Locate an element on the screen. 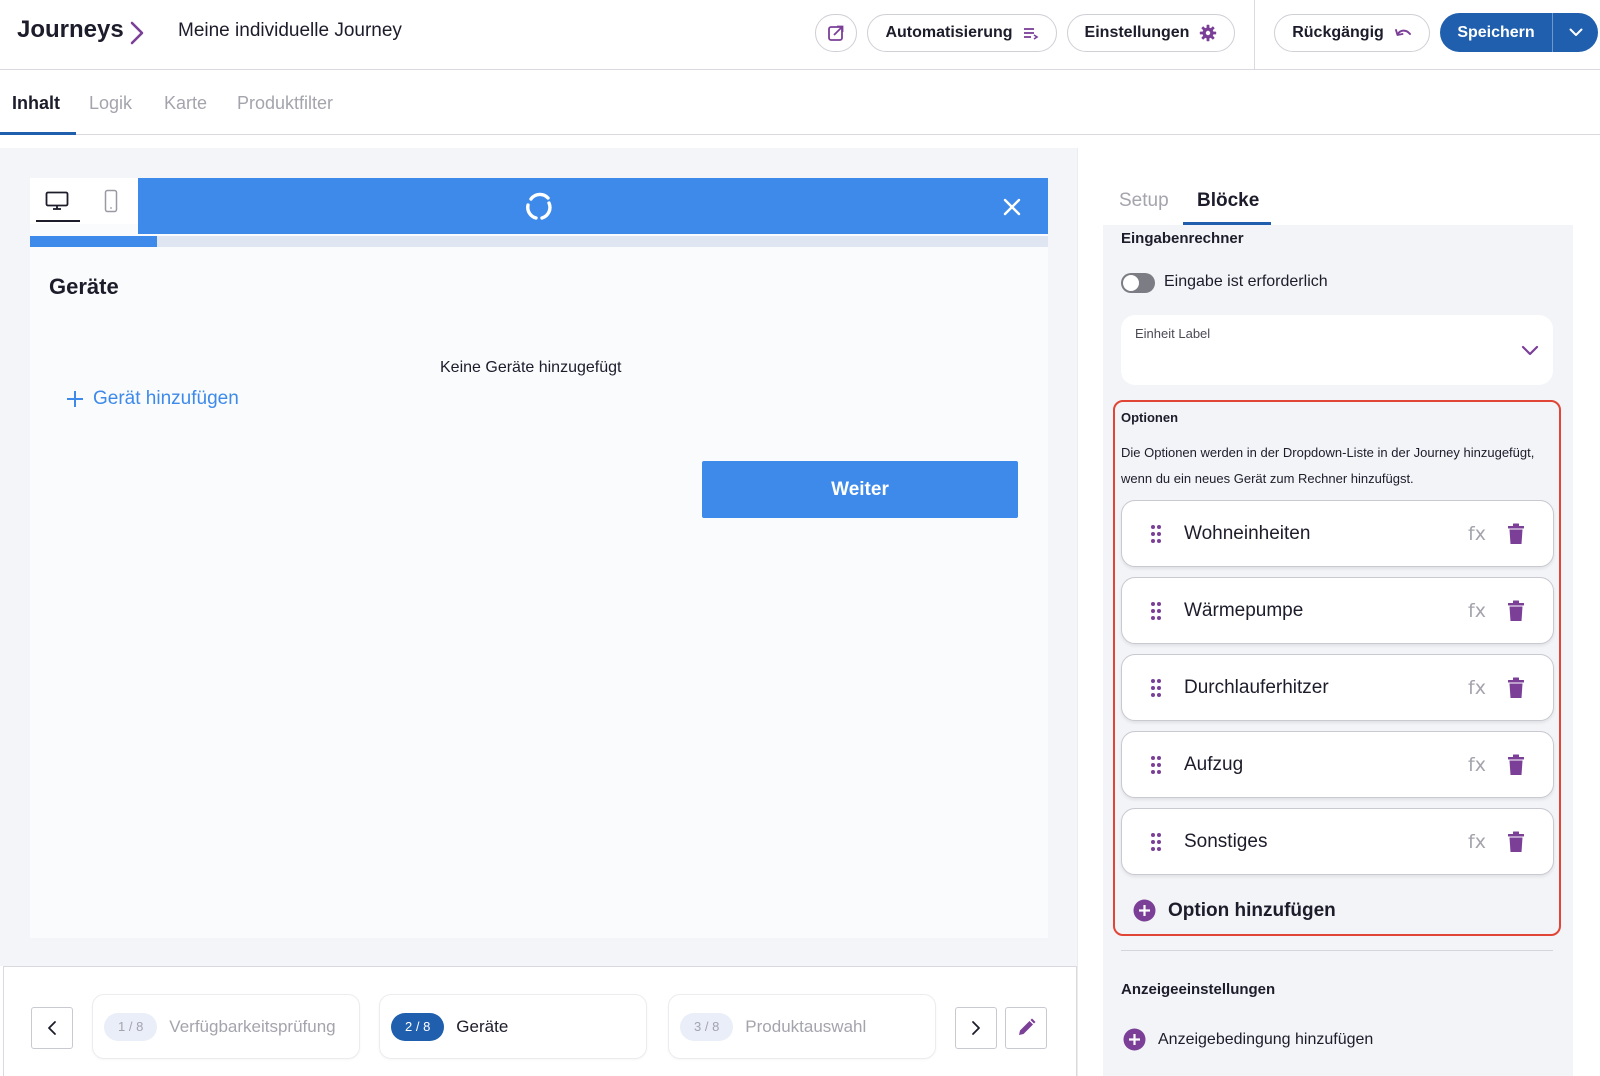 The height and width of the screenshot is (1076, 1600). open-external-button is located at coordinates (836, 33).